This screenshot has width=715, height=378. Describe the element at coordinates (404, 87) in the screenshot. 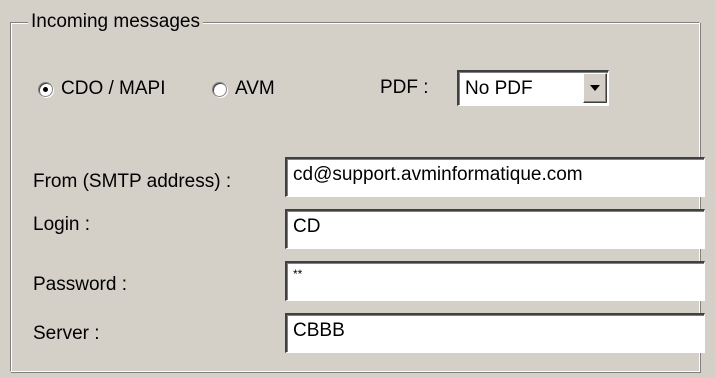

I see `pdf-label: PDF :` at that location.